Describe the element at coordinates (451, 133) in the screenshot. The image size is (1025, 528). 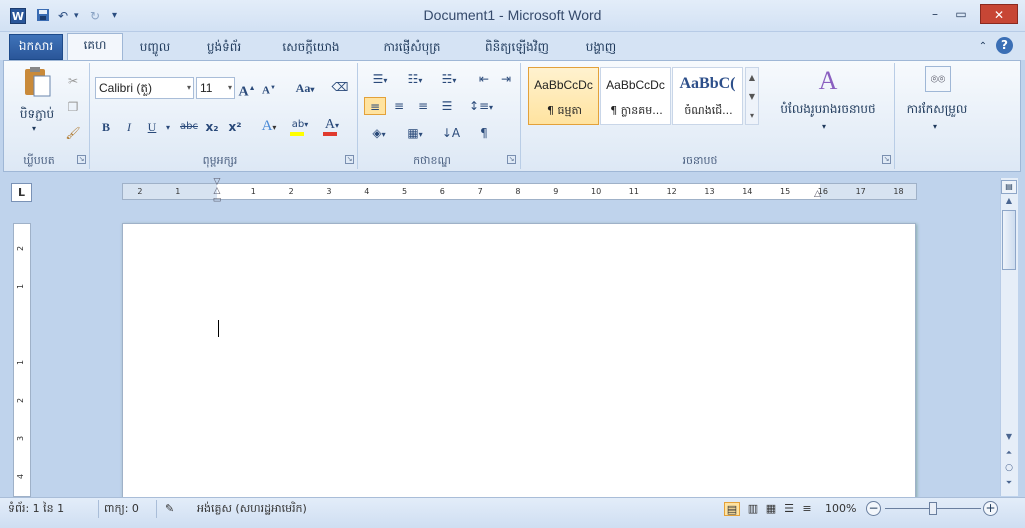
I see `sort-icon: ↓A` at that location.